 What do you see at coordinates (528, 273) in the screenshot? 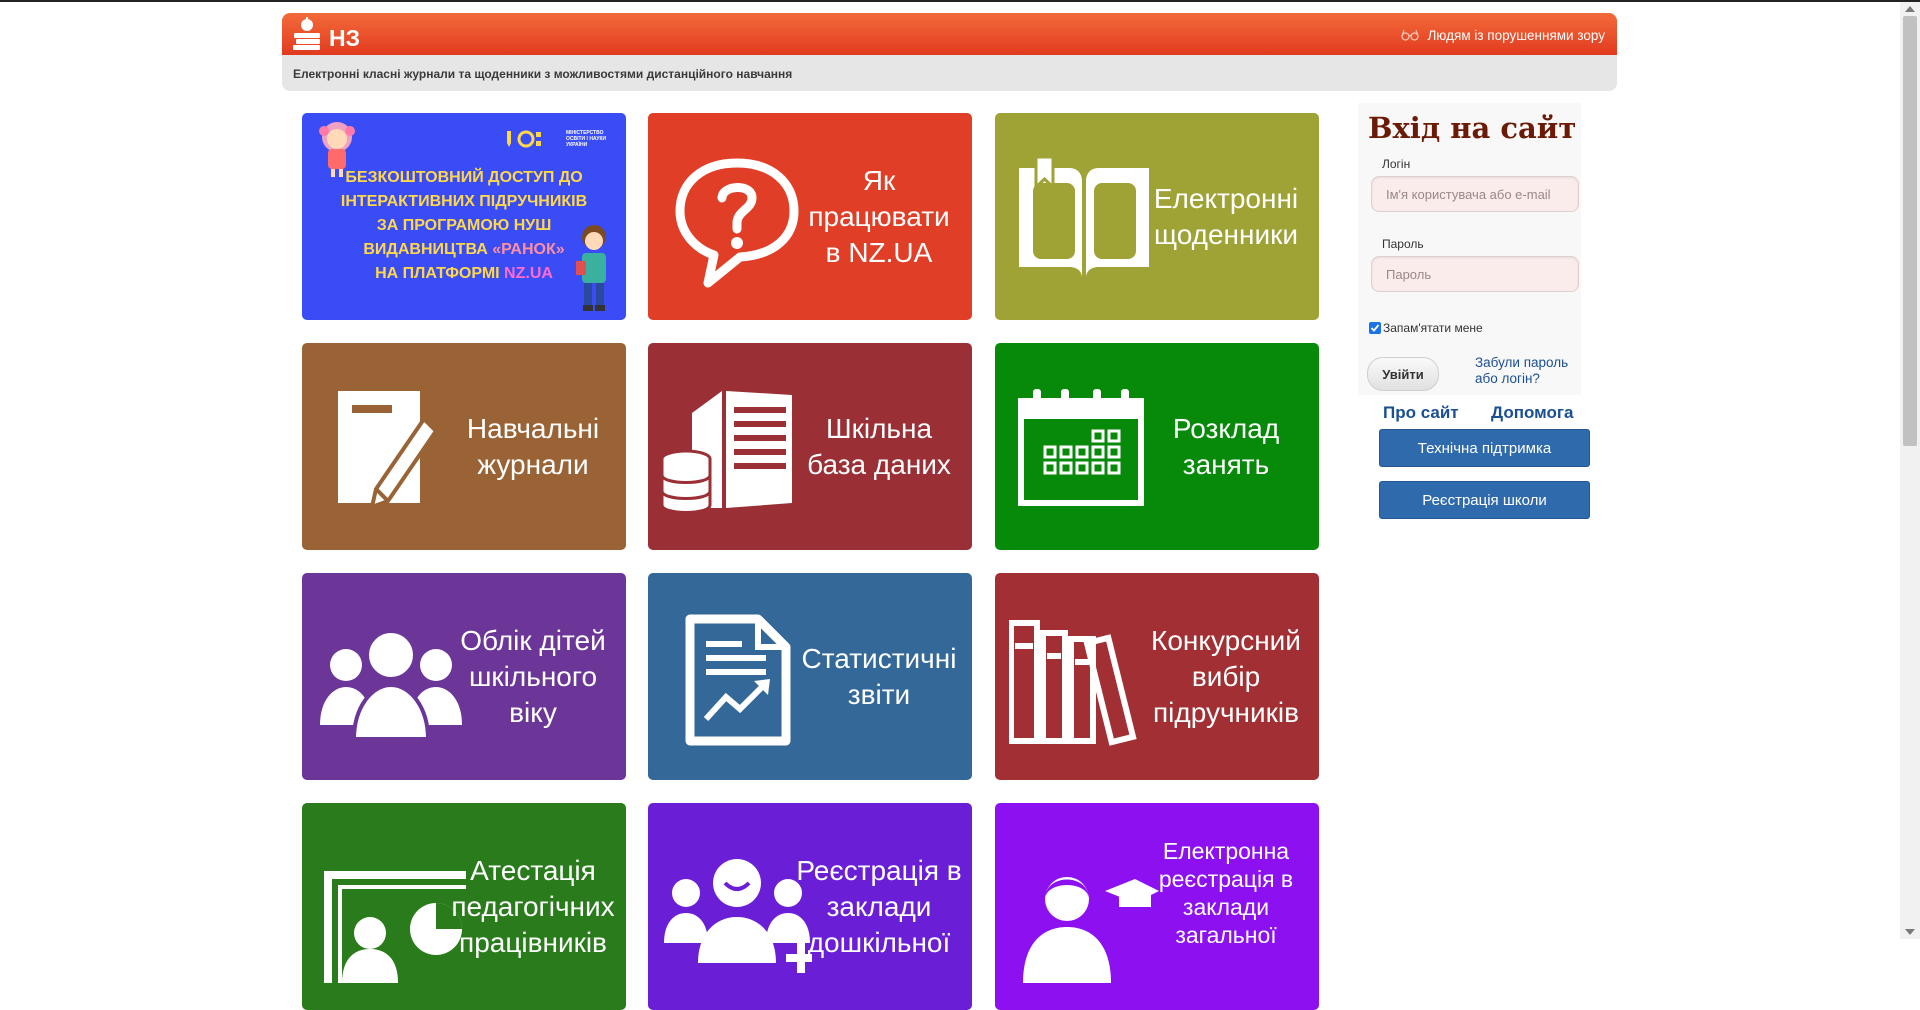
I see `promo-platform: NZ.UA` at bounding box center [528, 273].